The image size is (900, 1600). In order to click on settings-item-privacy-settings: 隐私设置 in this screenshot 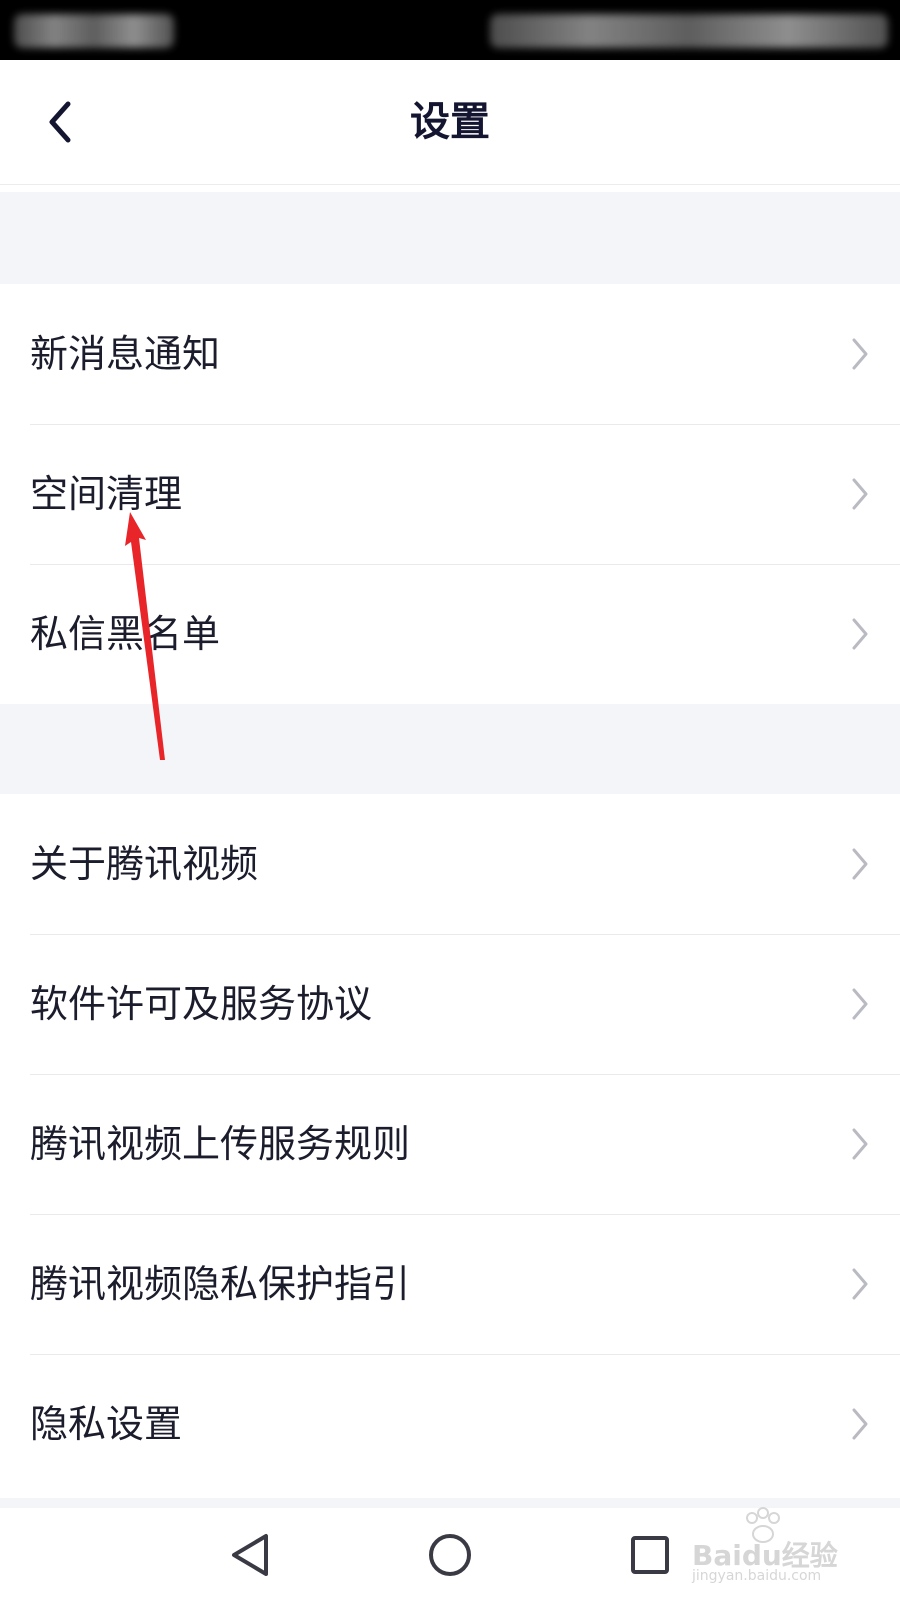, I will do `click(450, 1424)`.